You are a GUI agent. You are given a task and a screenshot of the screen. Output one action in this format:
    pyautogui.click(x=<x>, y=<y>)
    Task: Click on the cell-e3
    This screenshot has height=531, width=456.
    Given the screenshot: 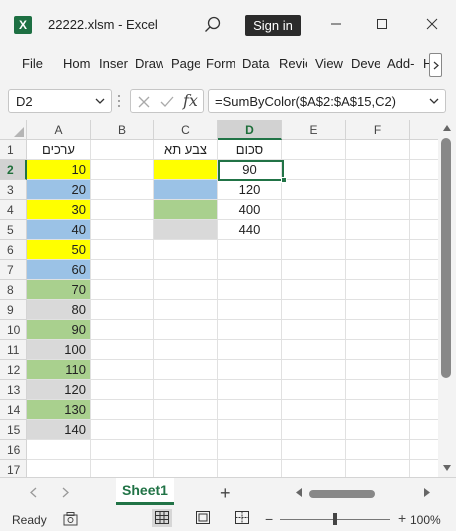 What is the action you would take?
    pyautogui.click(x=314, y=190)
    